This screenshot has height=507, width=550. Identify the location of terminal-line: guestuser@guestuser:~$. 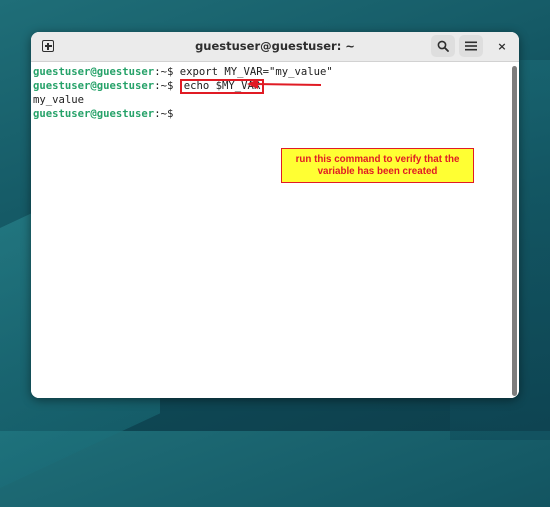
(276, 114).